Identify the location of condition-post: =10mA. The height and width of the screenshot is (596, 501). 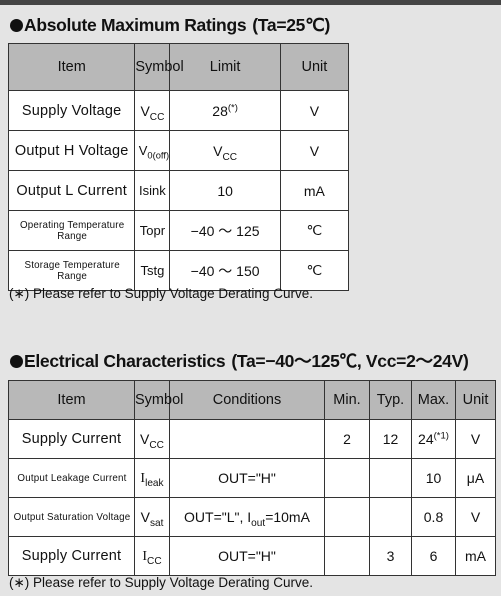
(287, 517).